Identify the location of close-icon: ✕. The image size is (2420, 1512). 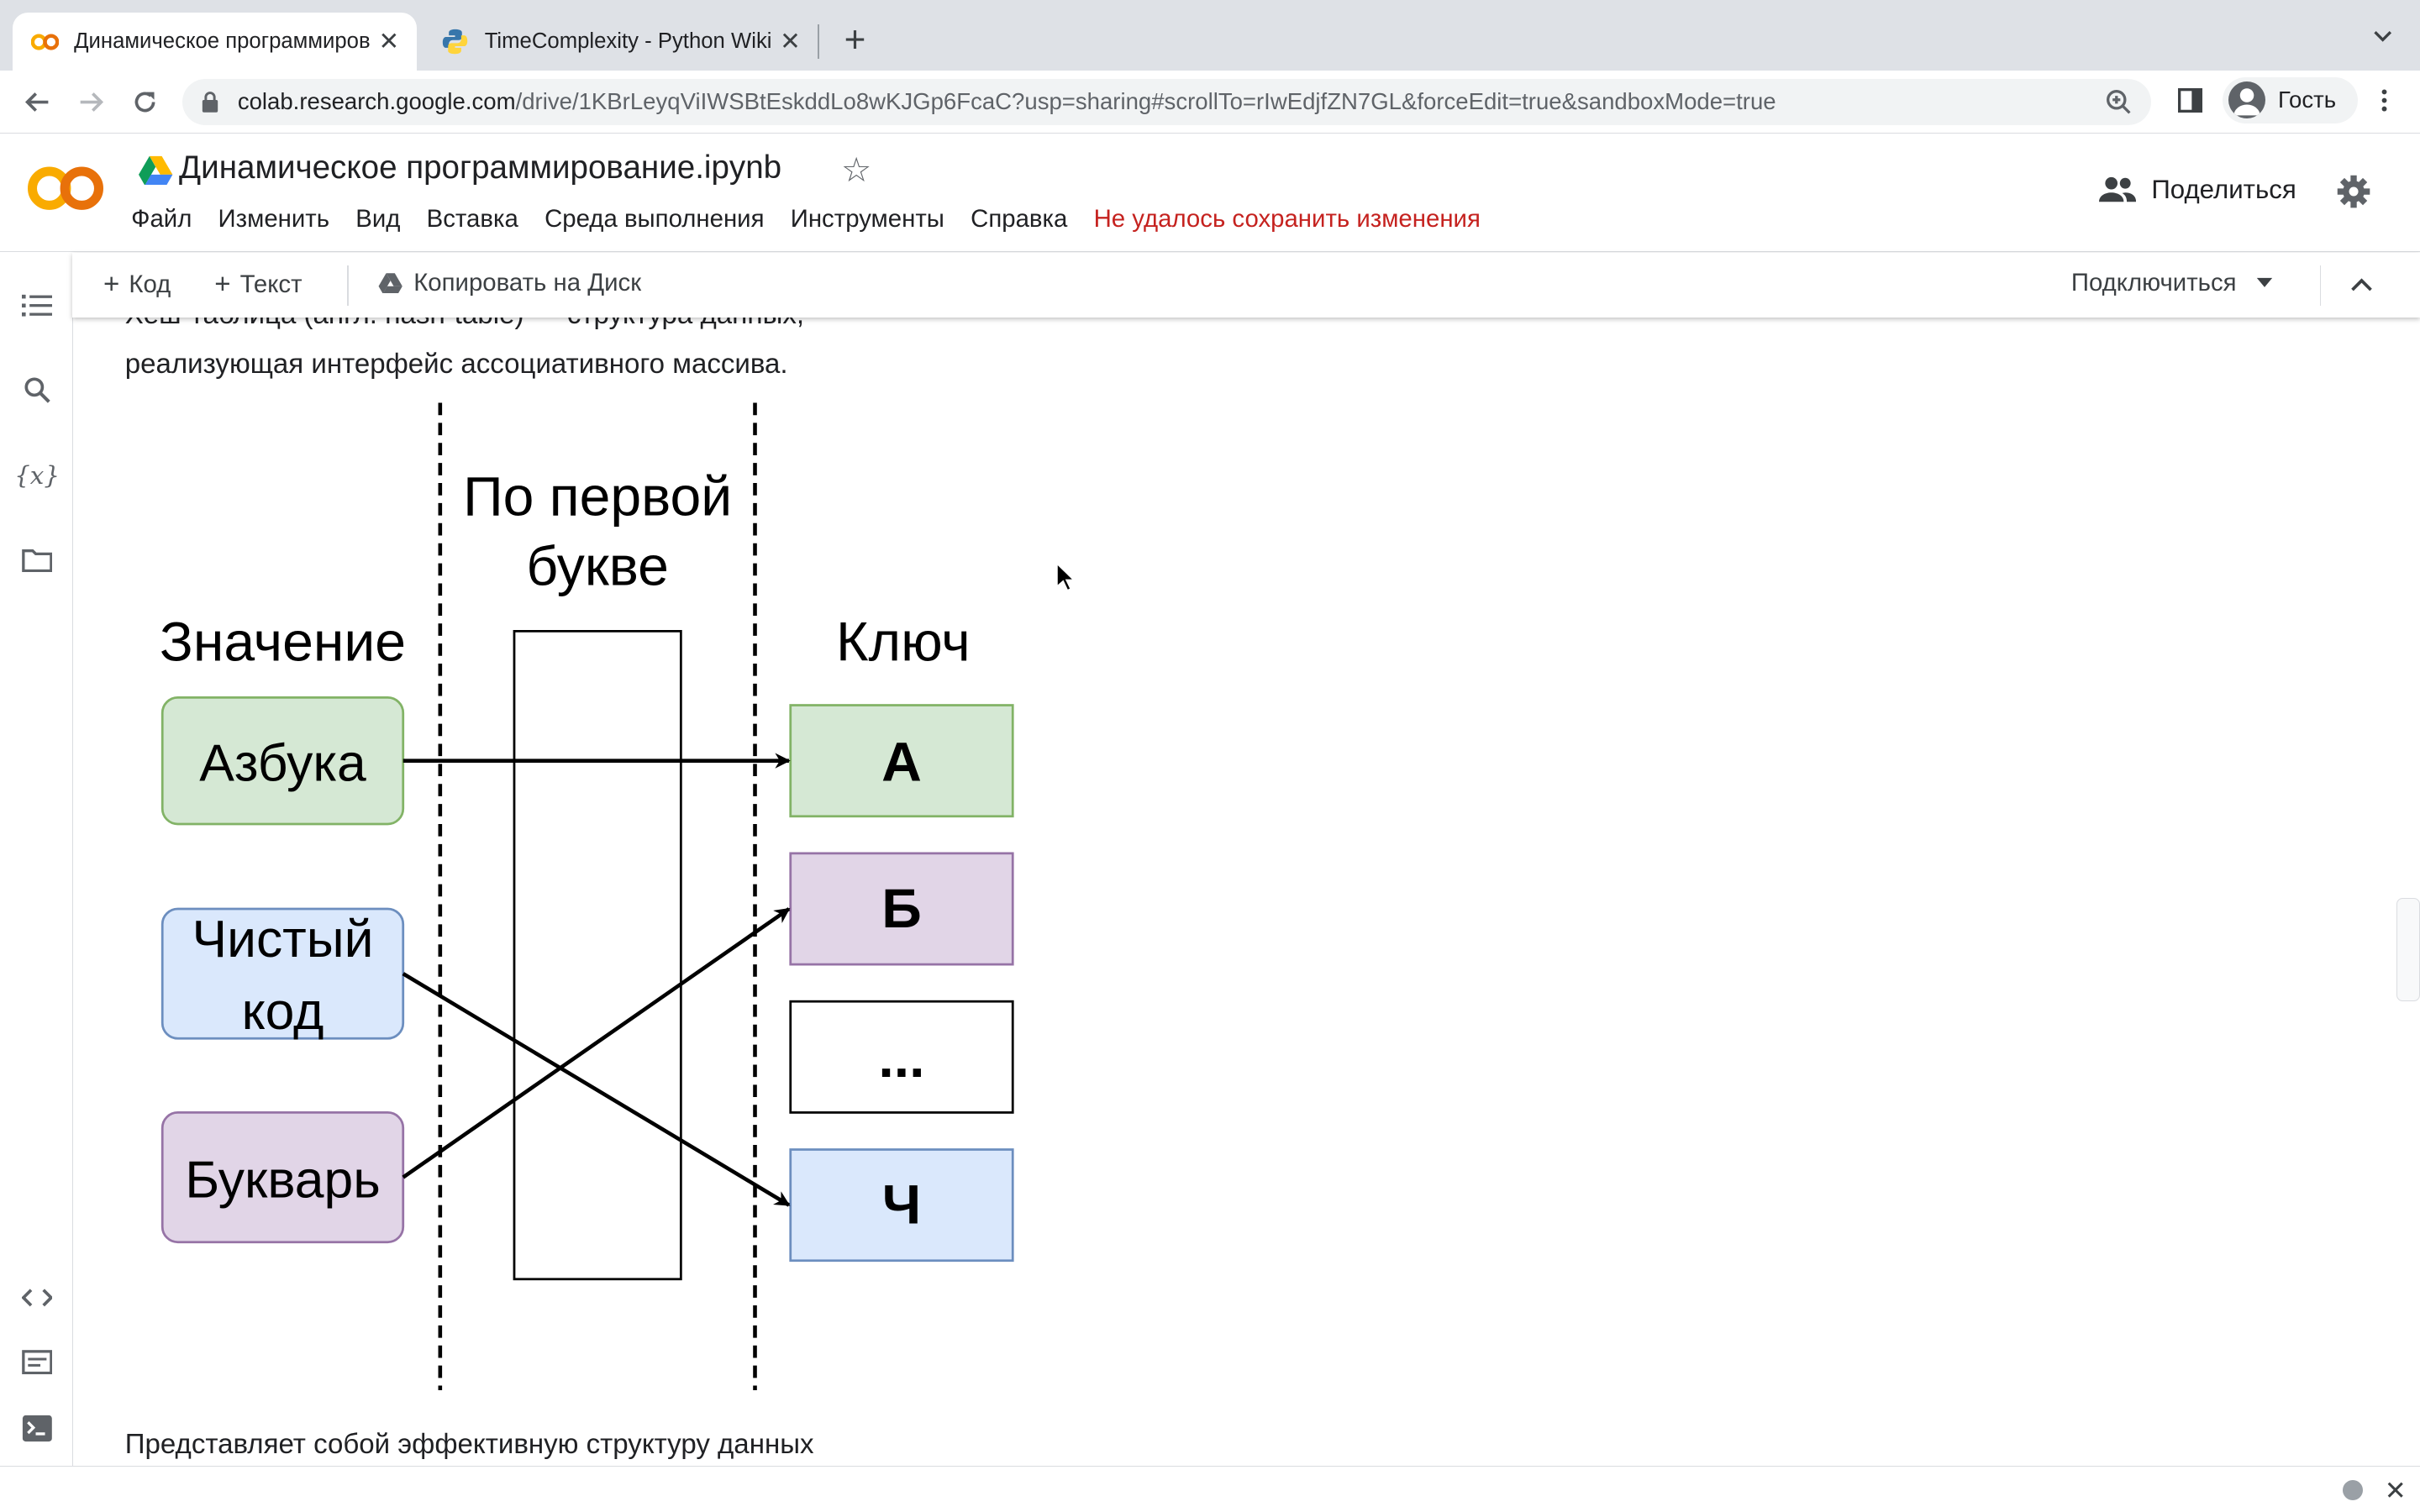
(2396, 1491).